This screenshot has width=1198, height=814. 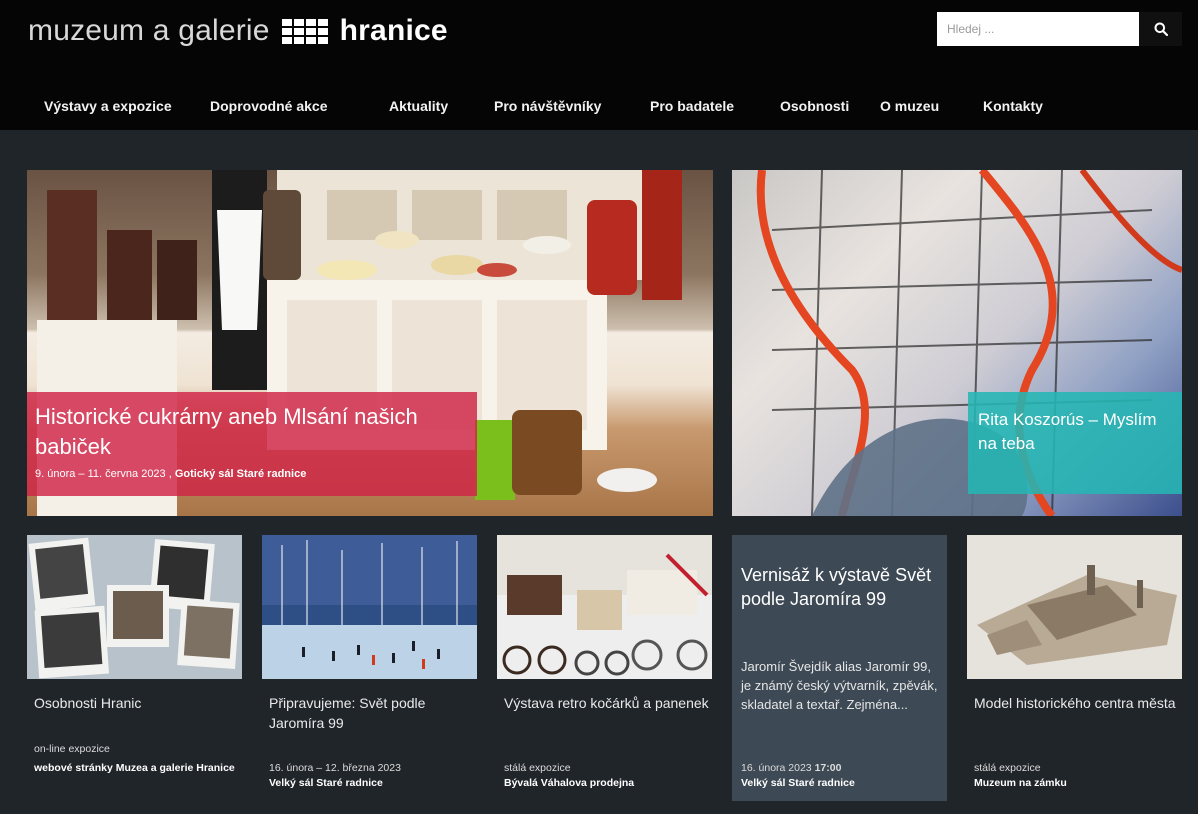 I want to click on event-place: Velký sál Staré radnice, so click(x=798, y=783).